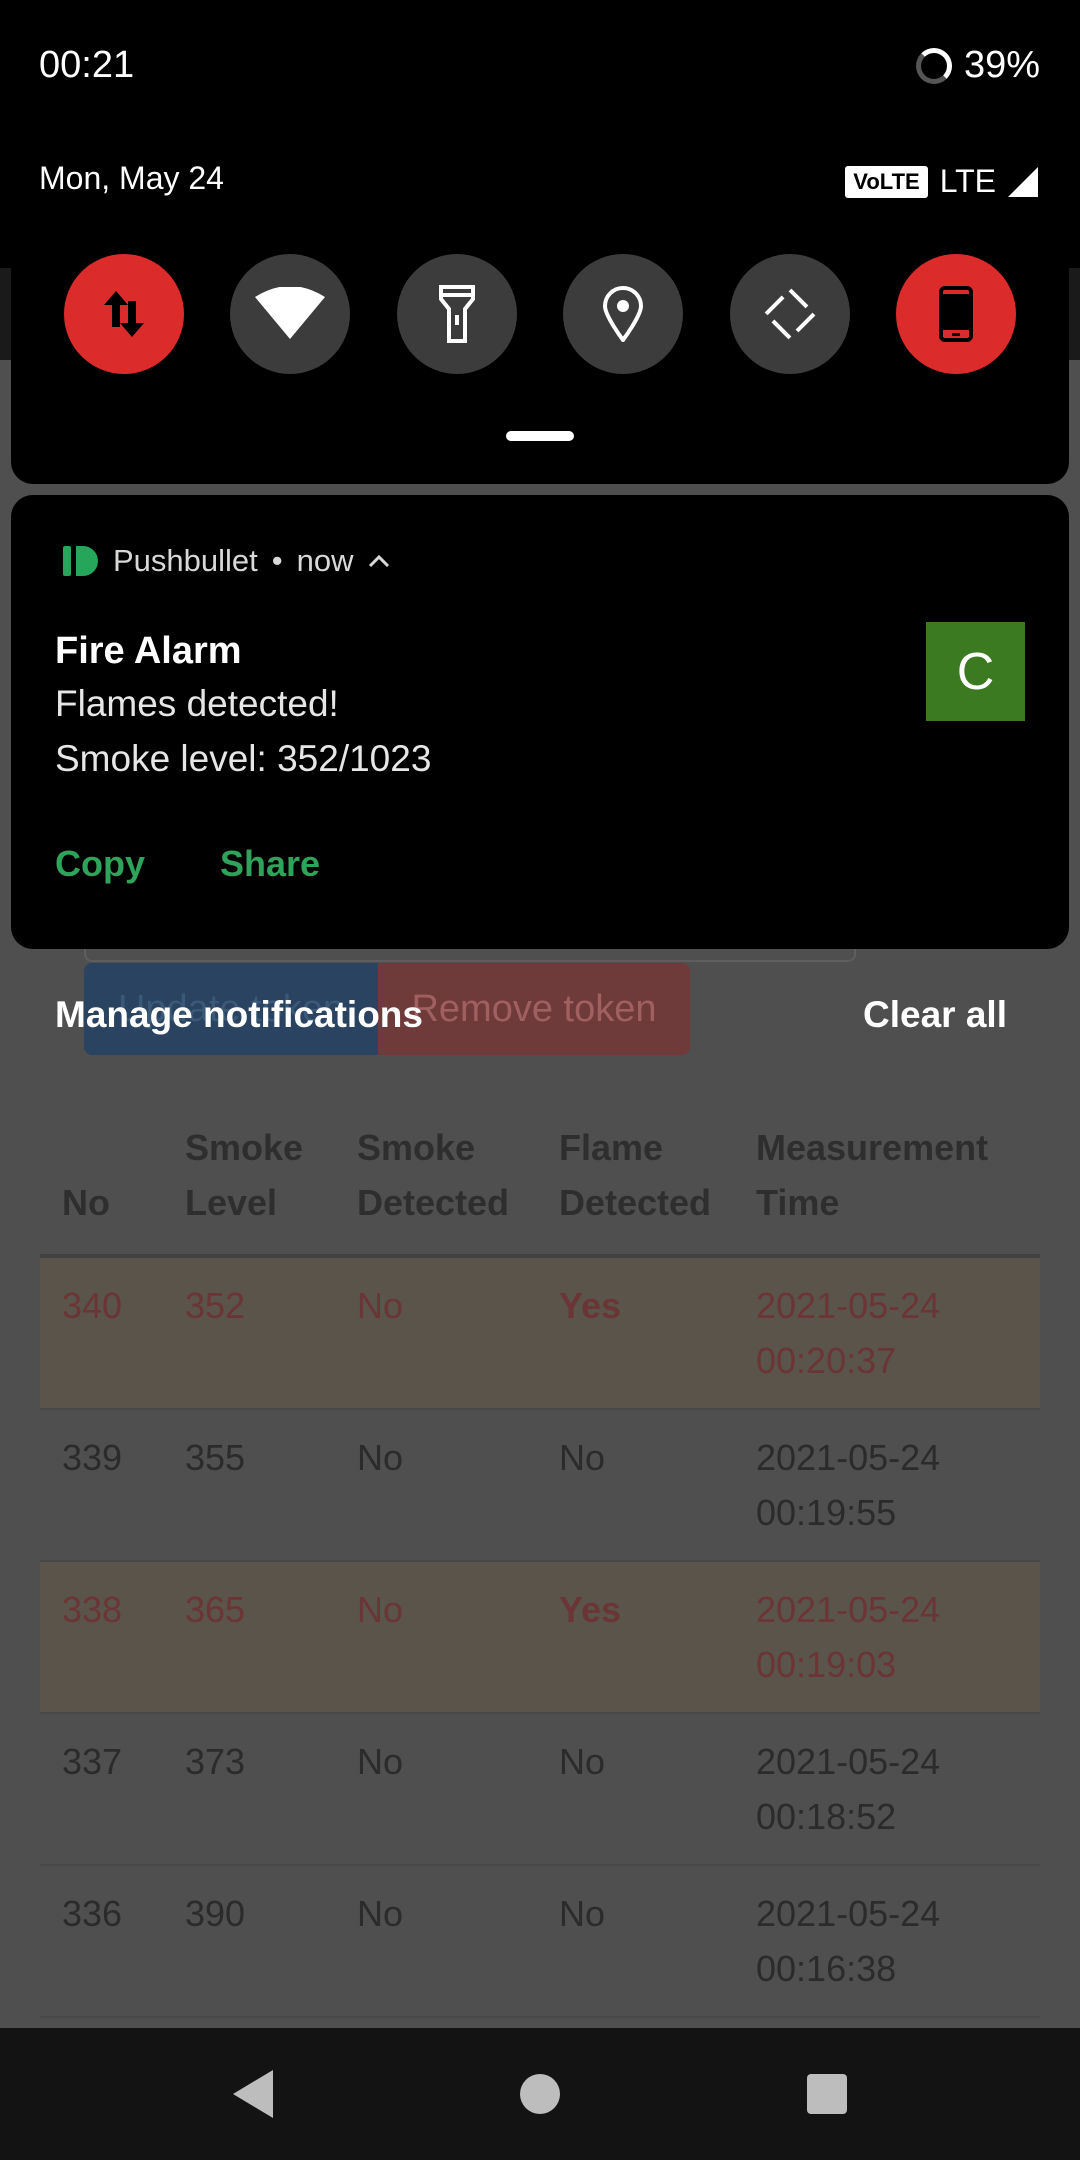 The height and width of the screenshot is (2160, 1080). Describe the element at coordinates (249, 1637) in the screenshot. I see `cell-smoke-level: 365` at that location.